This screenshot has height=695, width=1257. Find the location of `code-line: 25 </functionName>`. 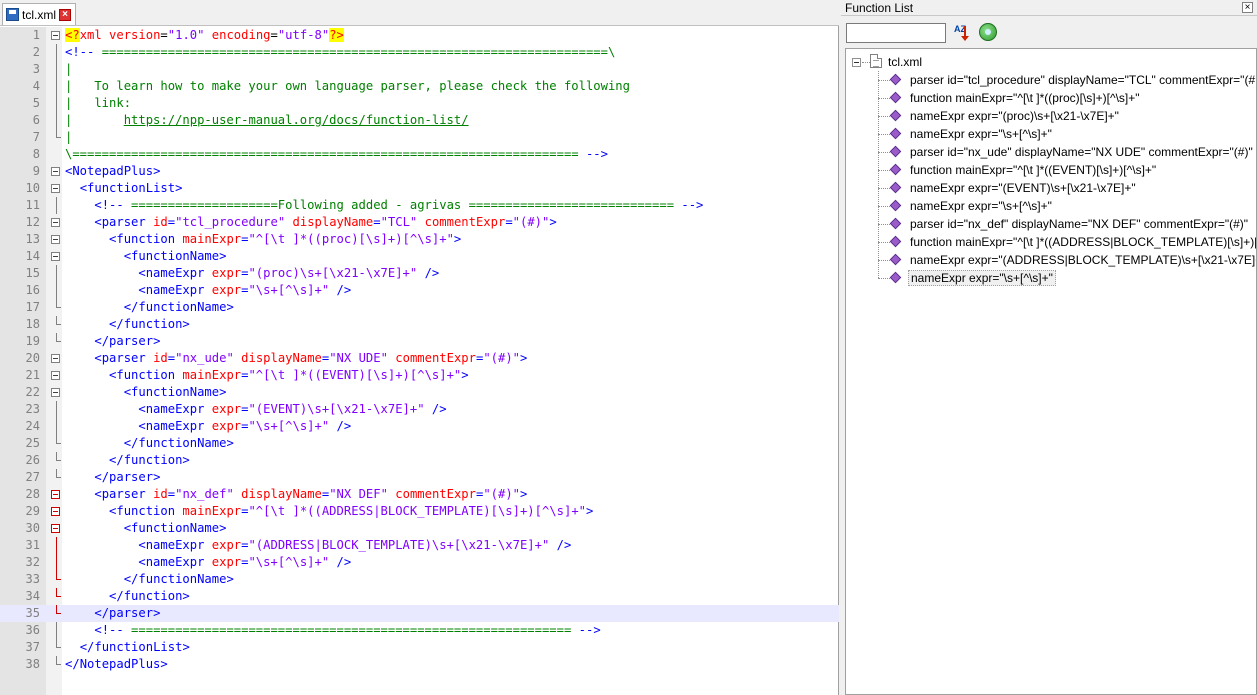

code-line: 25 </functionName> is located at coordinates (419, 443).